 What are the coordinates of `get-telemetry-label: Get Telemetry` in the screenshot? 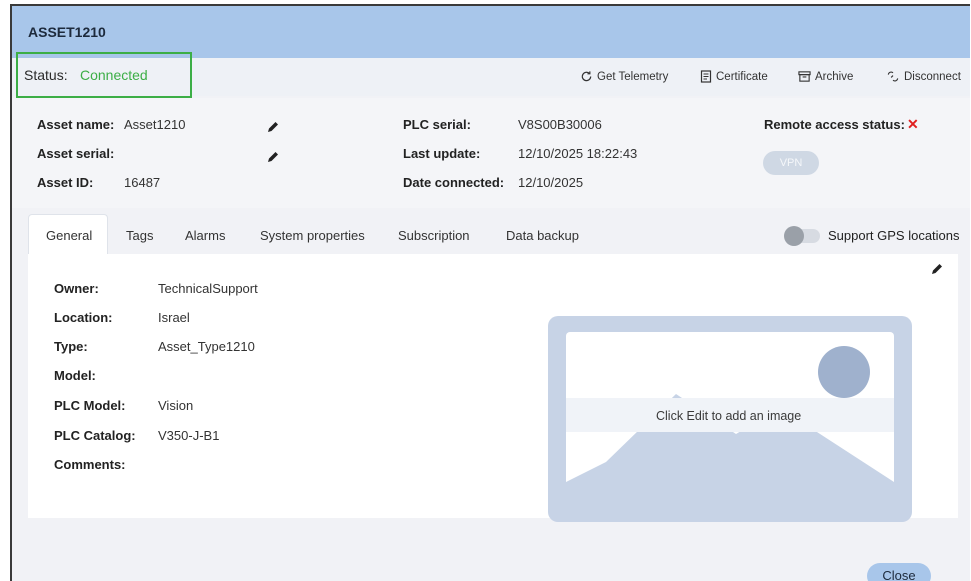 It's located at (633, 76).